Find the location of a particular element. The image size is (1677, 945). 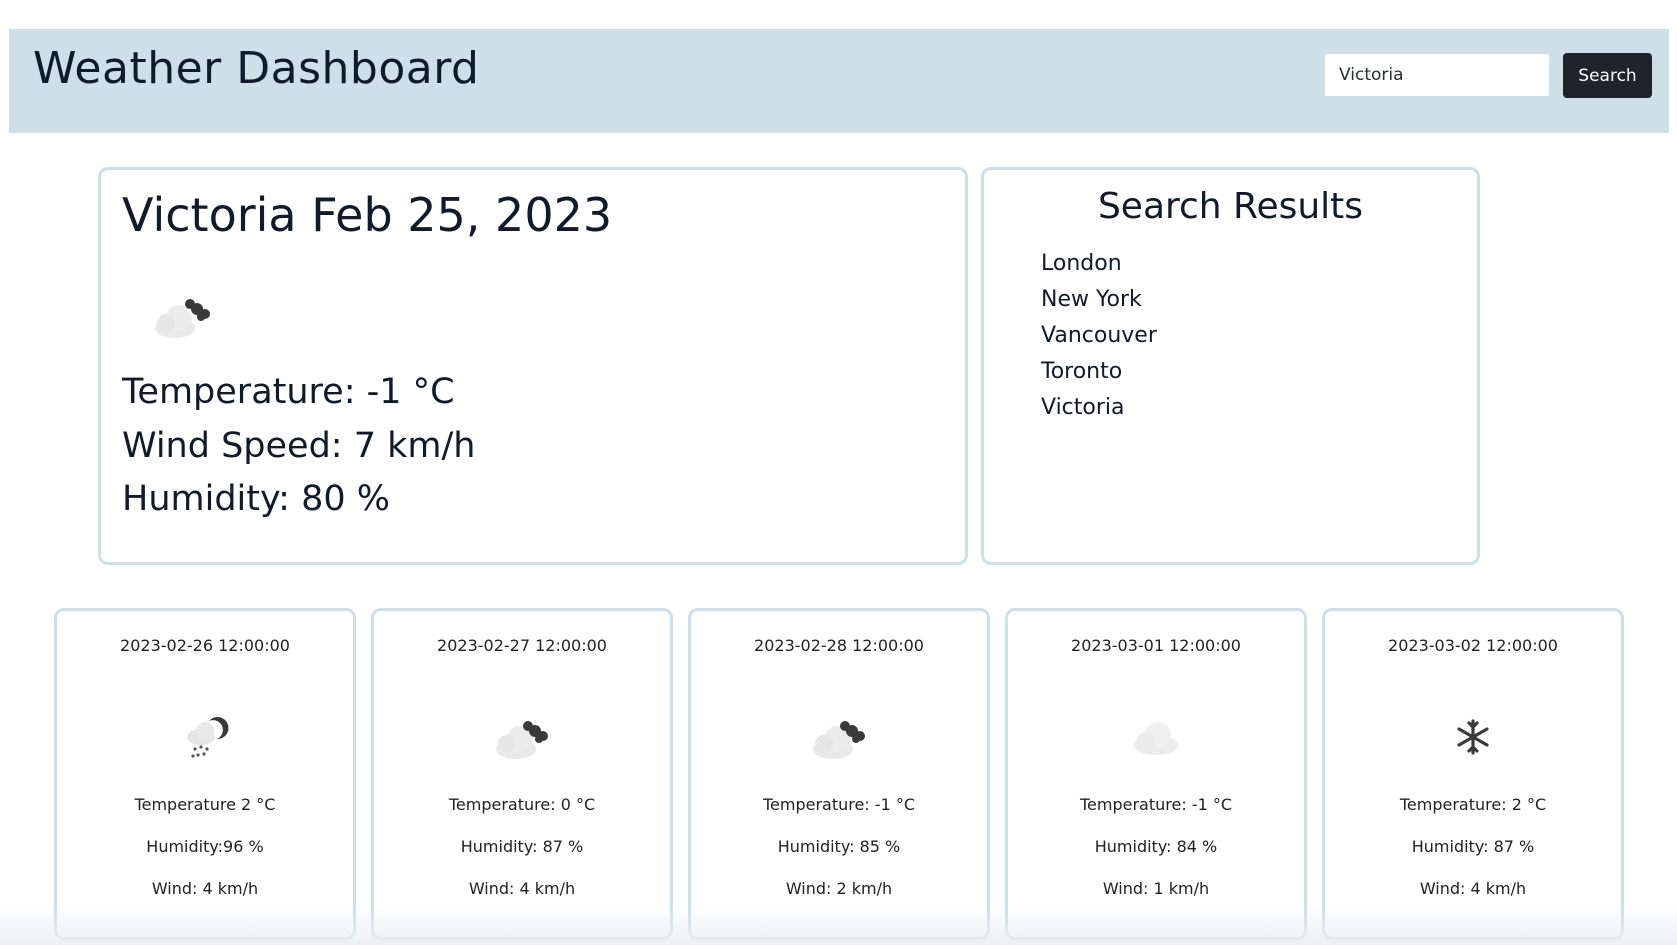

forecast-date: 2023-02-28 12:00:00 is located at coordinates (839, 645).